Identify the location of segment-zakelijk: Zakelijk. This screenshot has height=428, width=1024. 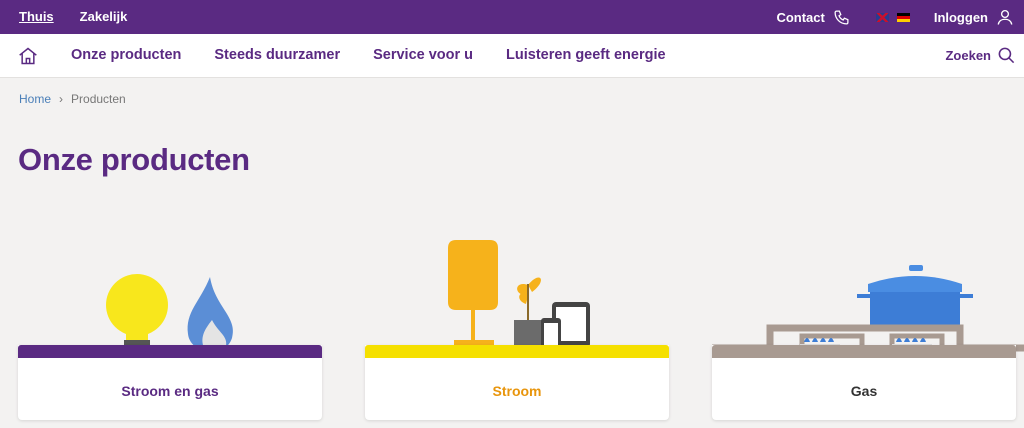
(104, 16).